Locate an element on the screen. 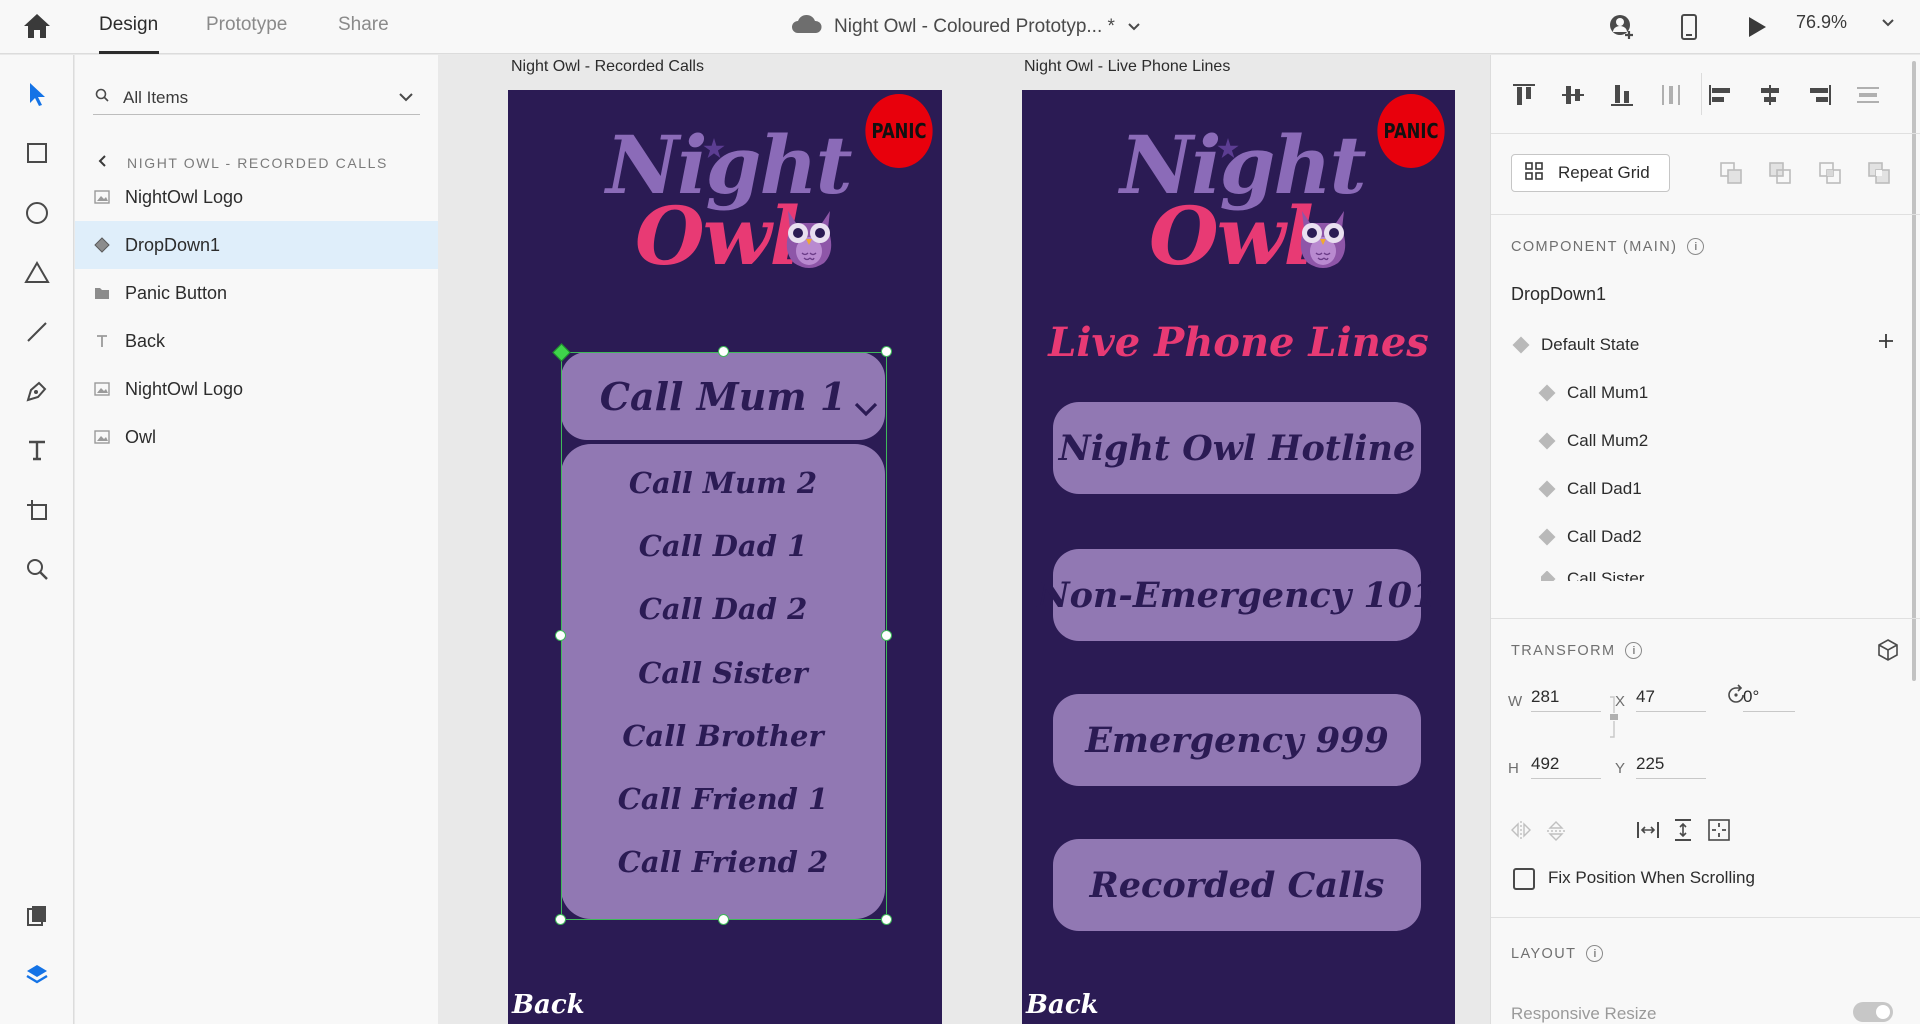  align-left-icon is located at coordinates (1721, 95).